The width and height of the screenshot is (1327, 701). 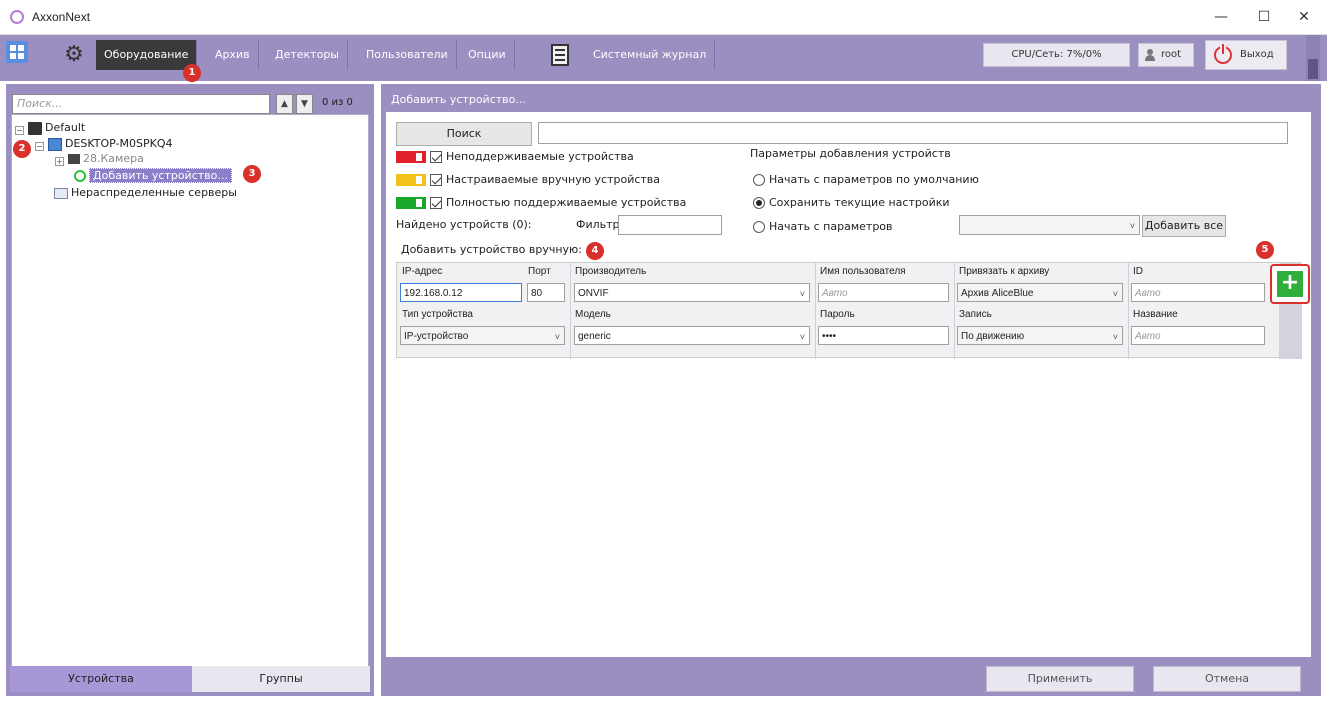 What do you see at coordinates (436, 157) in the screenshot?
I see `unsupported-checkbox` at bounding box center [436, 157].